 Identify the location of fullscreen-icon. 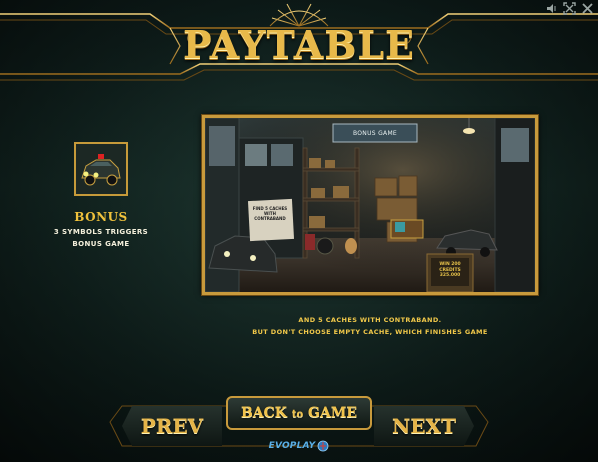
(569, 8).